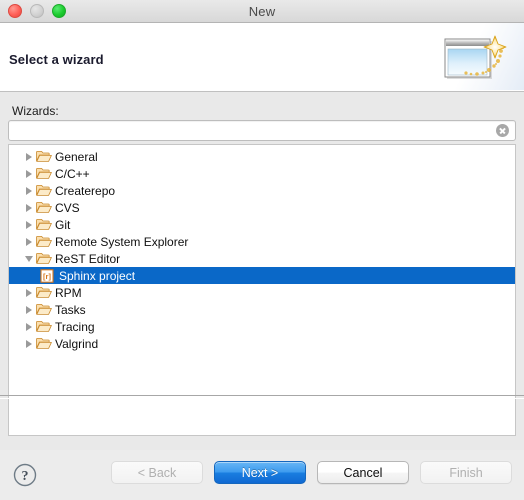  Describe the element at coordinates (466, 472) in the screenshot. I see `finish-button: Finish` at that location.